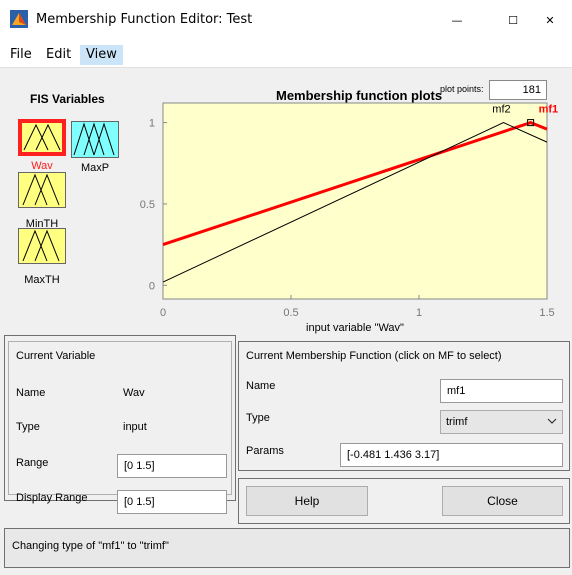 The width and height of the screenshot is (572, 575). What do you see at coordinates (546, 313) in the screenshot?
I see `x-tick-label: 1.5` at bounding box center [546, 313].